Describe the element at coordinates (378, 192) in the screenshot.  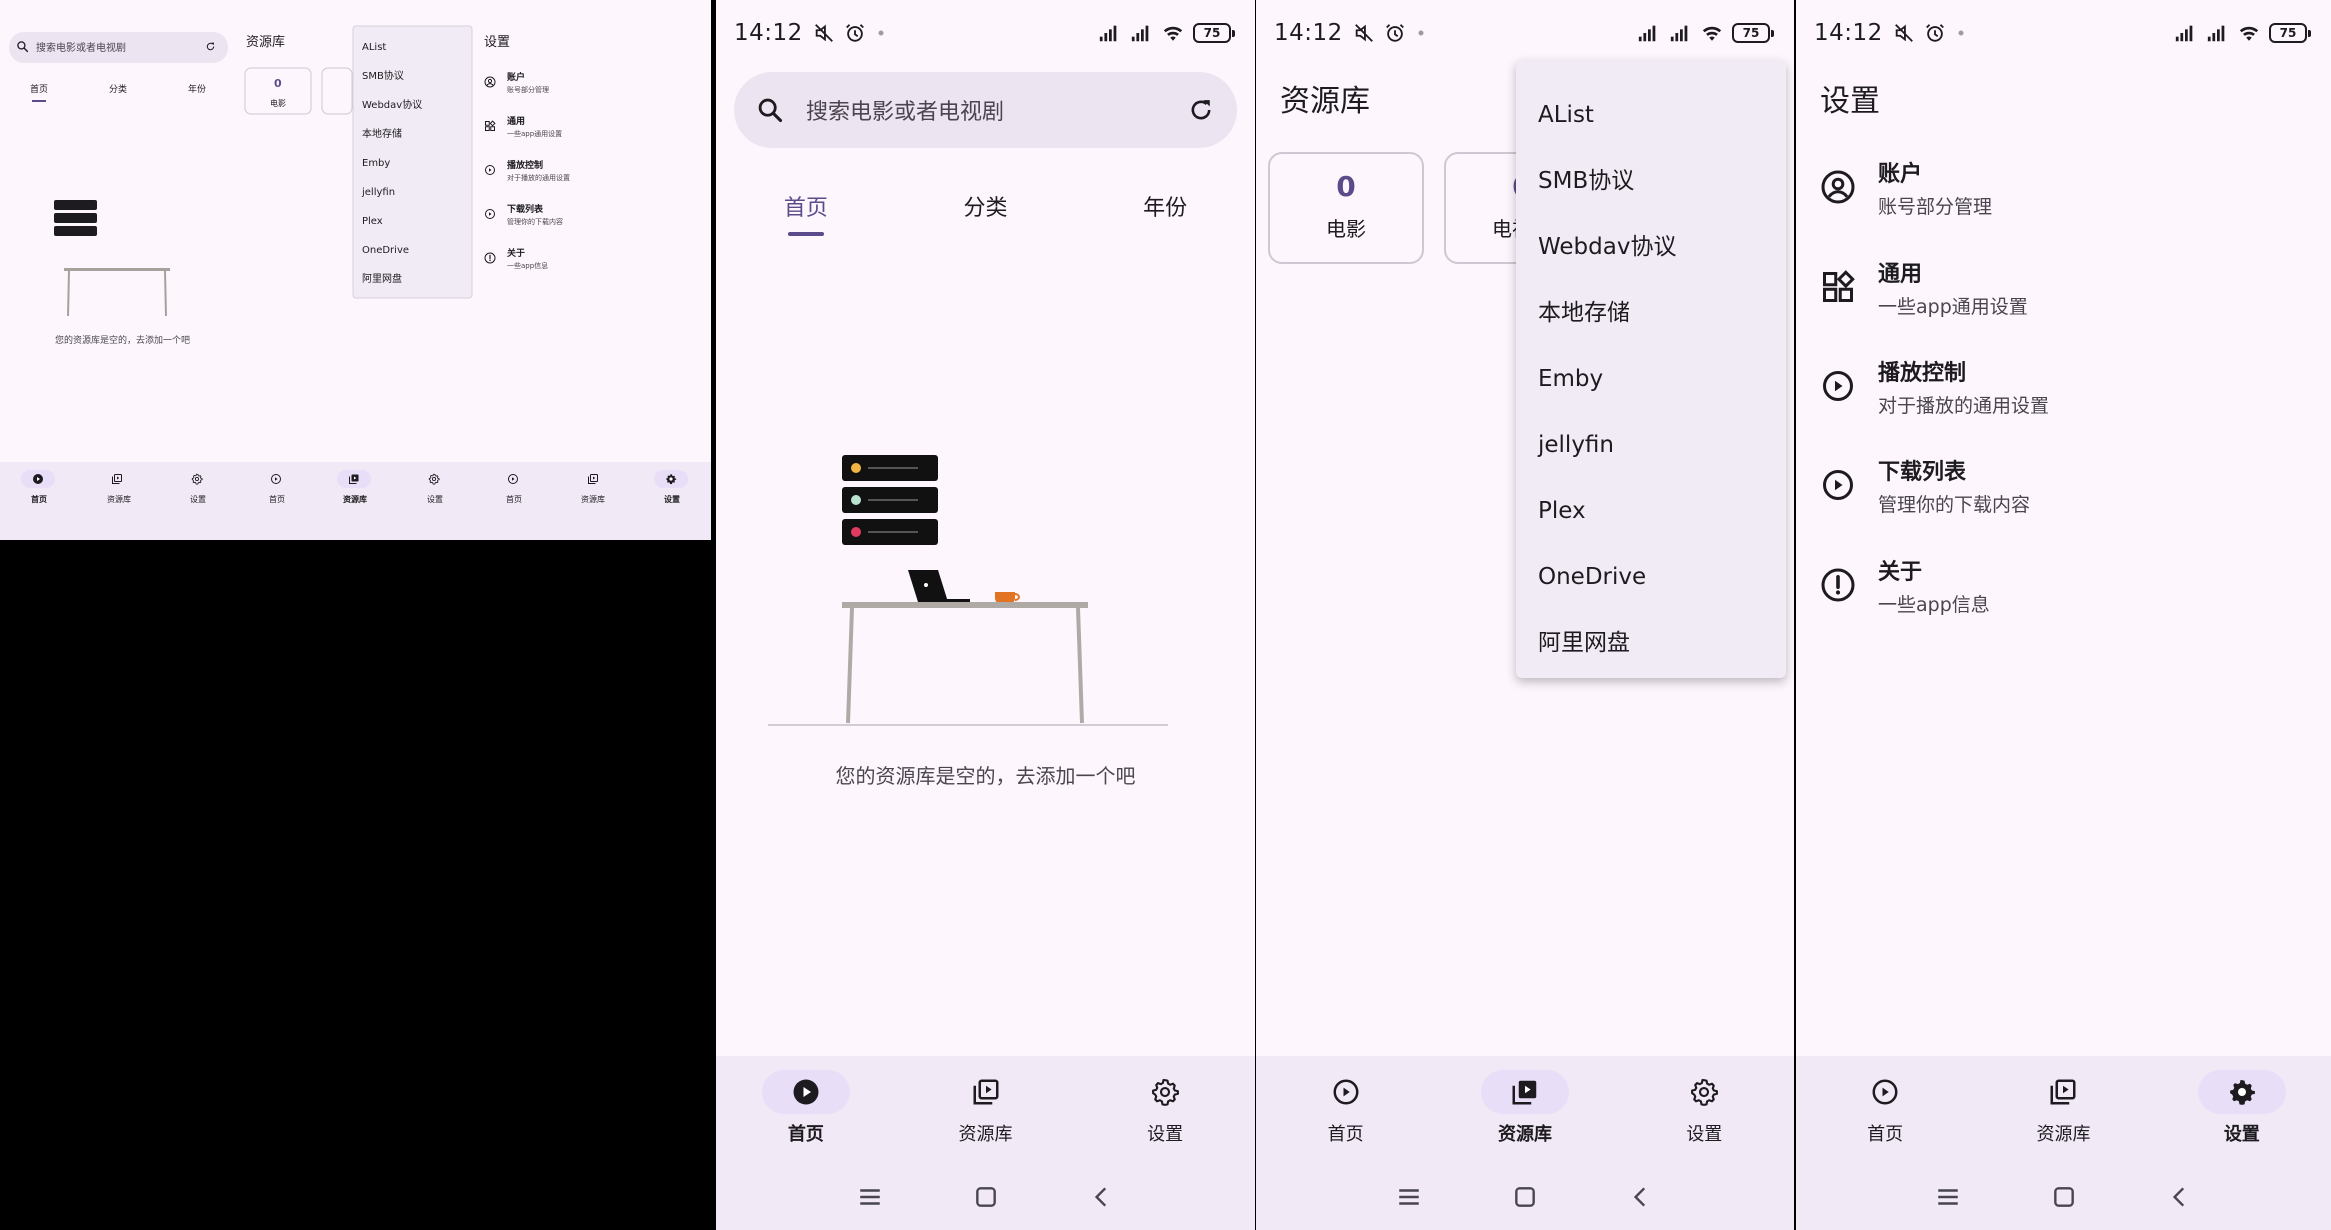
I see `thumb-2-menu-5: jellyfin` at that location.